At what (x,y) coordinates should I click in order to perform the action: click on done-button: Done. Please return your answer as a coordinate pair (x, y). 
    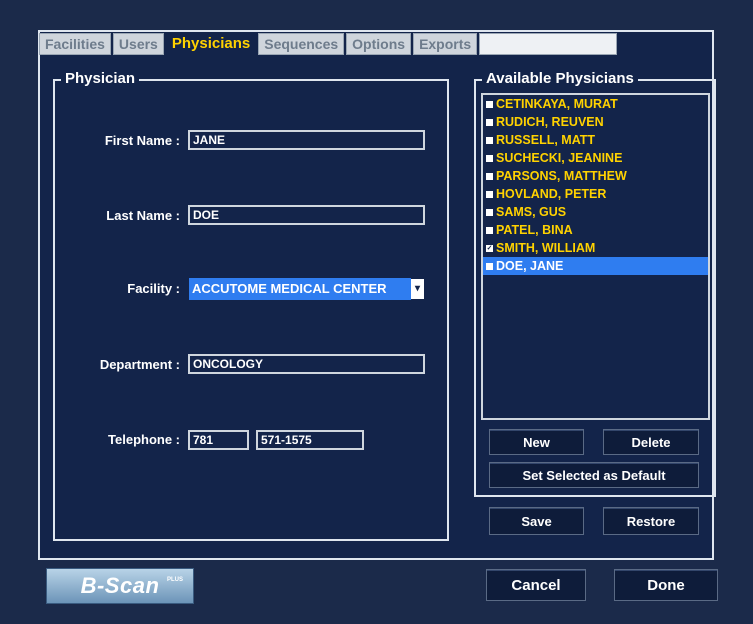
    Looking at the image, I should click on (666, 585).